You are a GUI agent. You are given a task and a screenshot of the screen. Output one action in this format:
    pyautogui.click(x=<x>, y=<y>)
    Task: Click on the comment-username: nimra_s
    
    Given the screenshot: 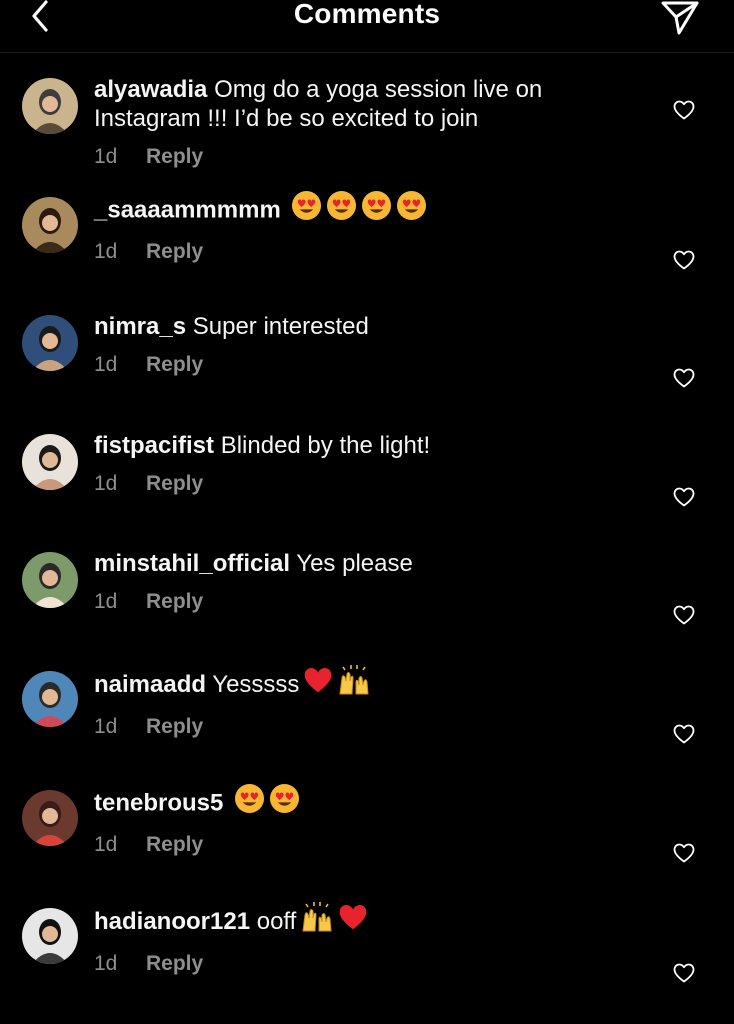 What is the action you would take?
    pyautogui.click(x=140, y=326)
    